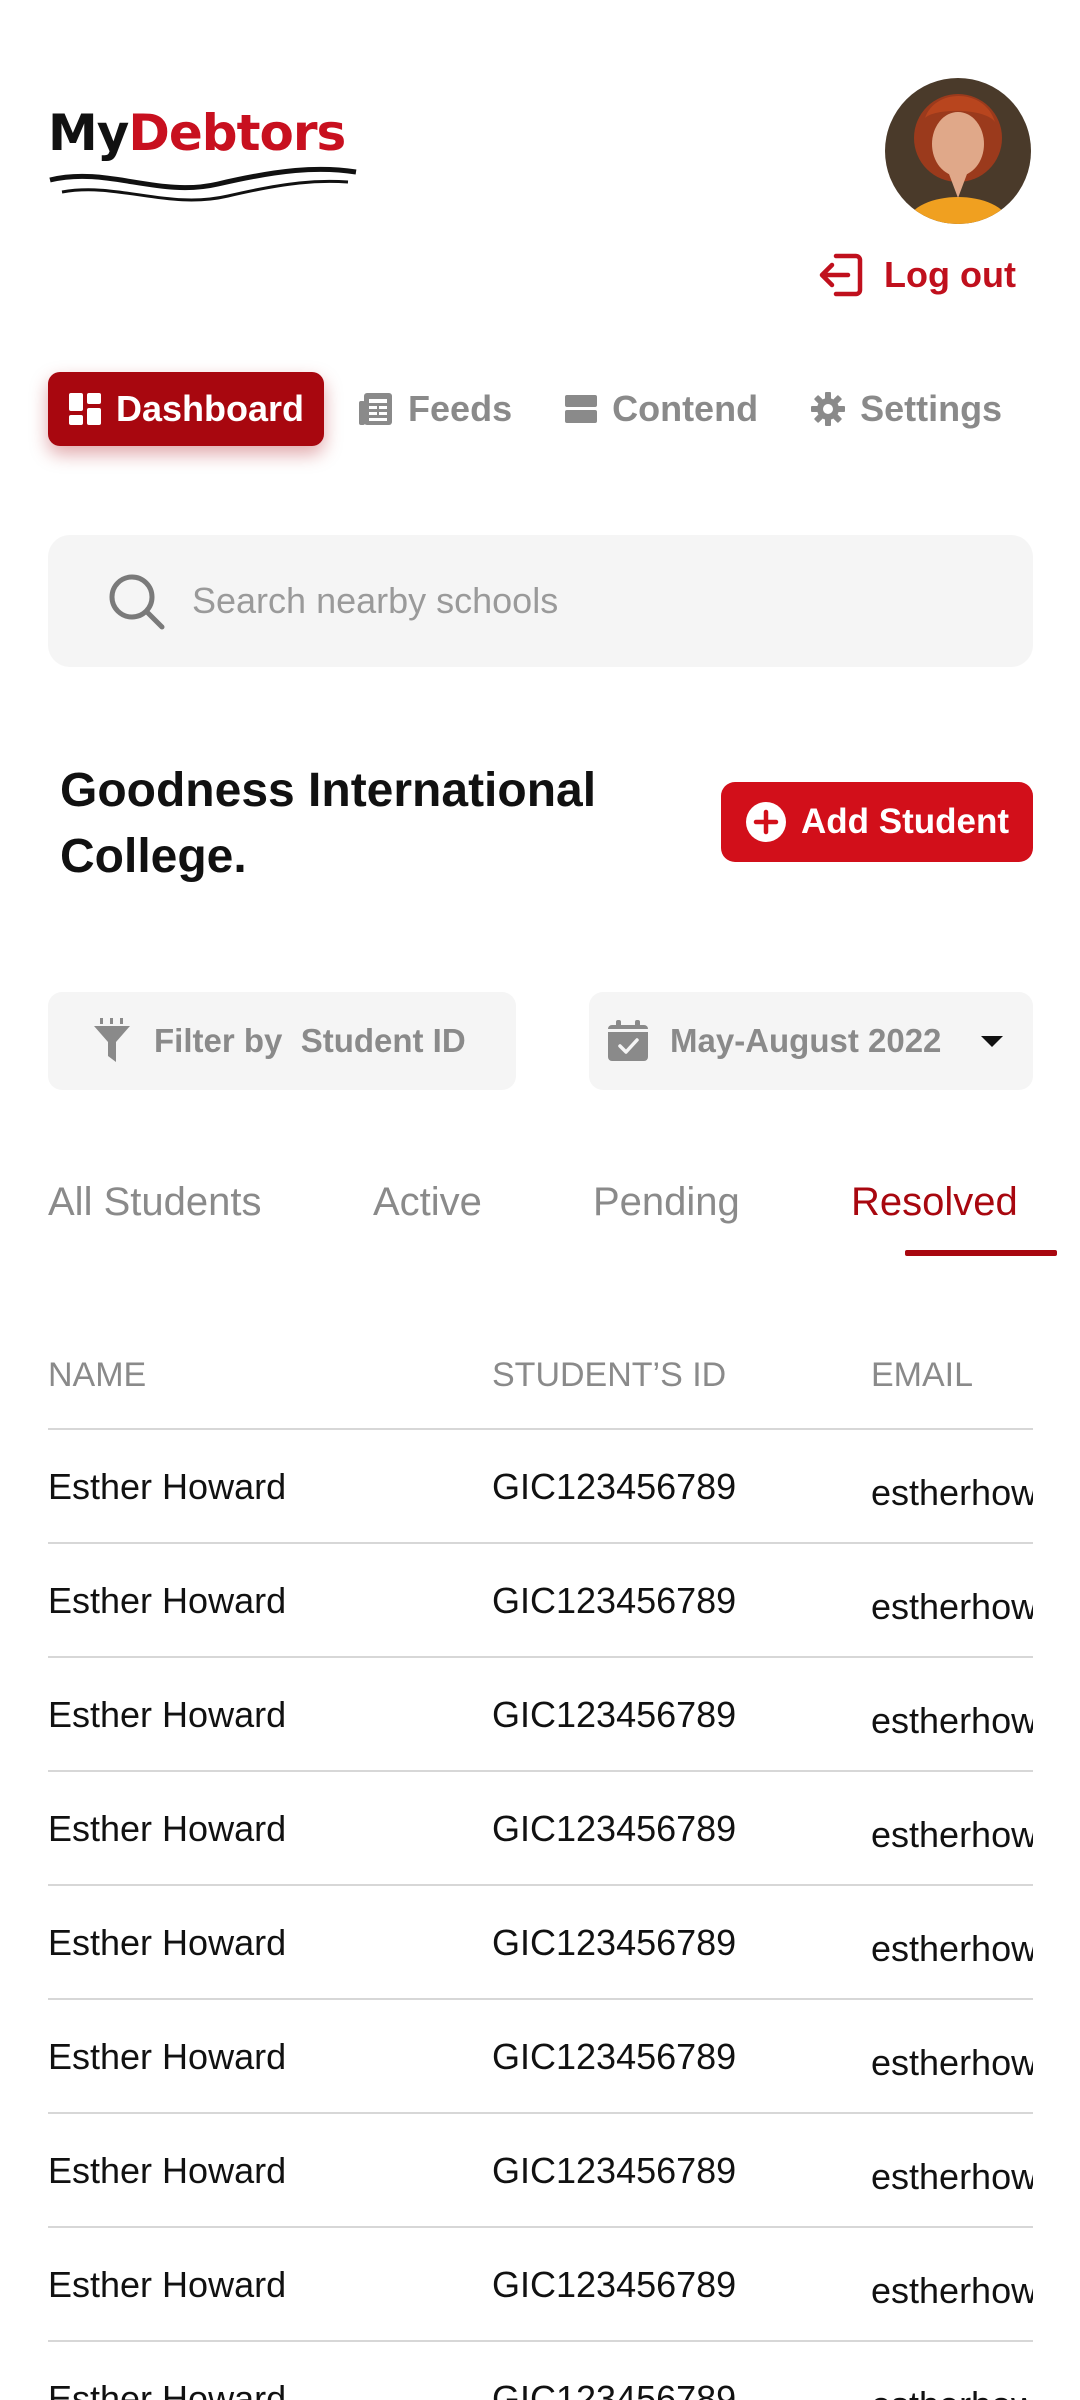  I want to click on status-tabs: All Students Active Pending Resolved, so click(552, 1220).